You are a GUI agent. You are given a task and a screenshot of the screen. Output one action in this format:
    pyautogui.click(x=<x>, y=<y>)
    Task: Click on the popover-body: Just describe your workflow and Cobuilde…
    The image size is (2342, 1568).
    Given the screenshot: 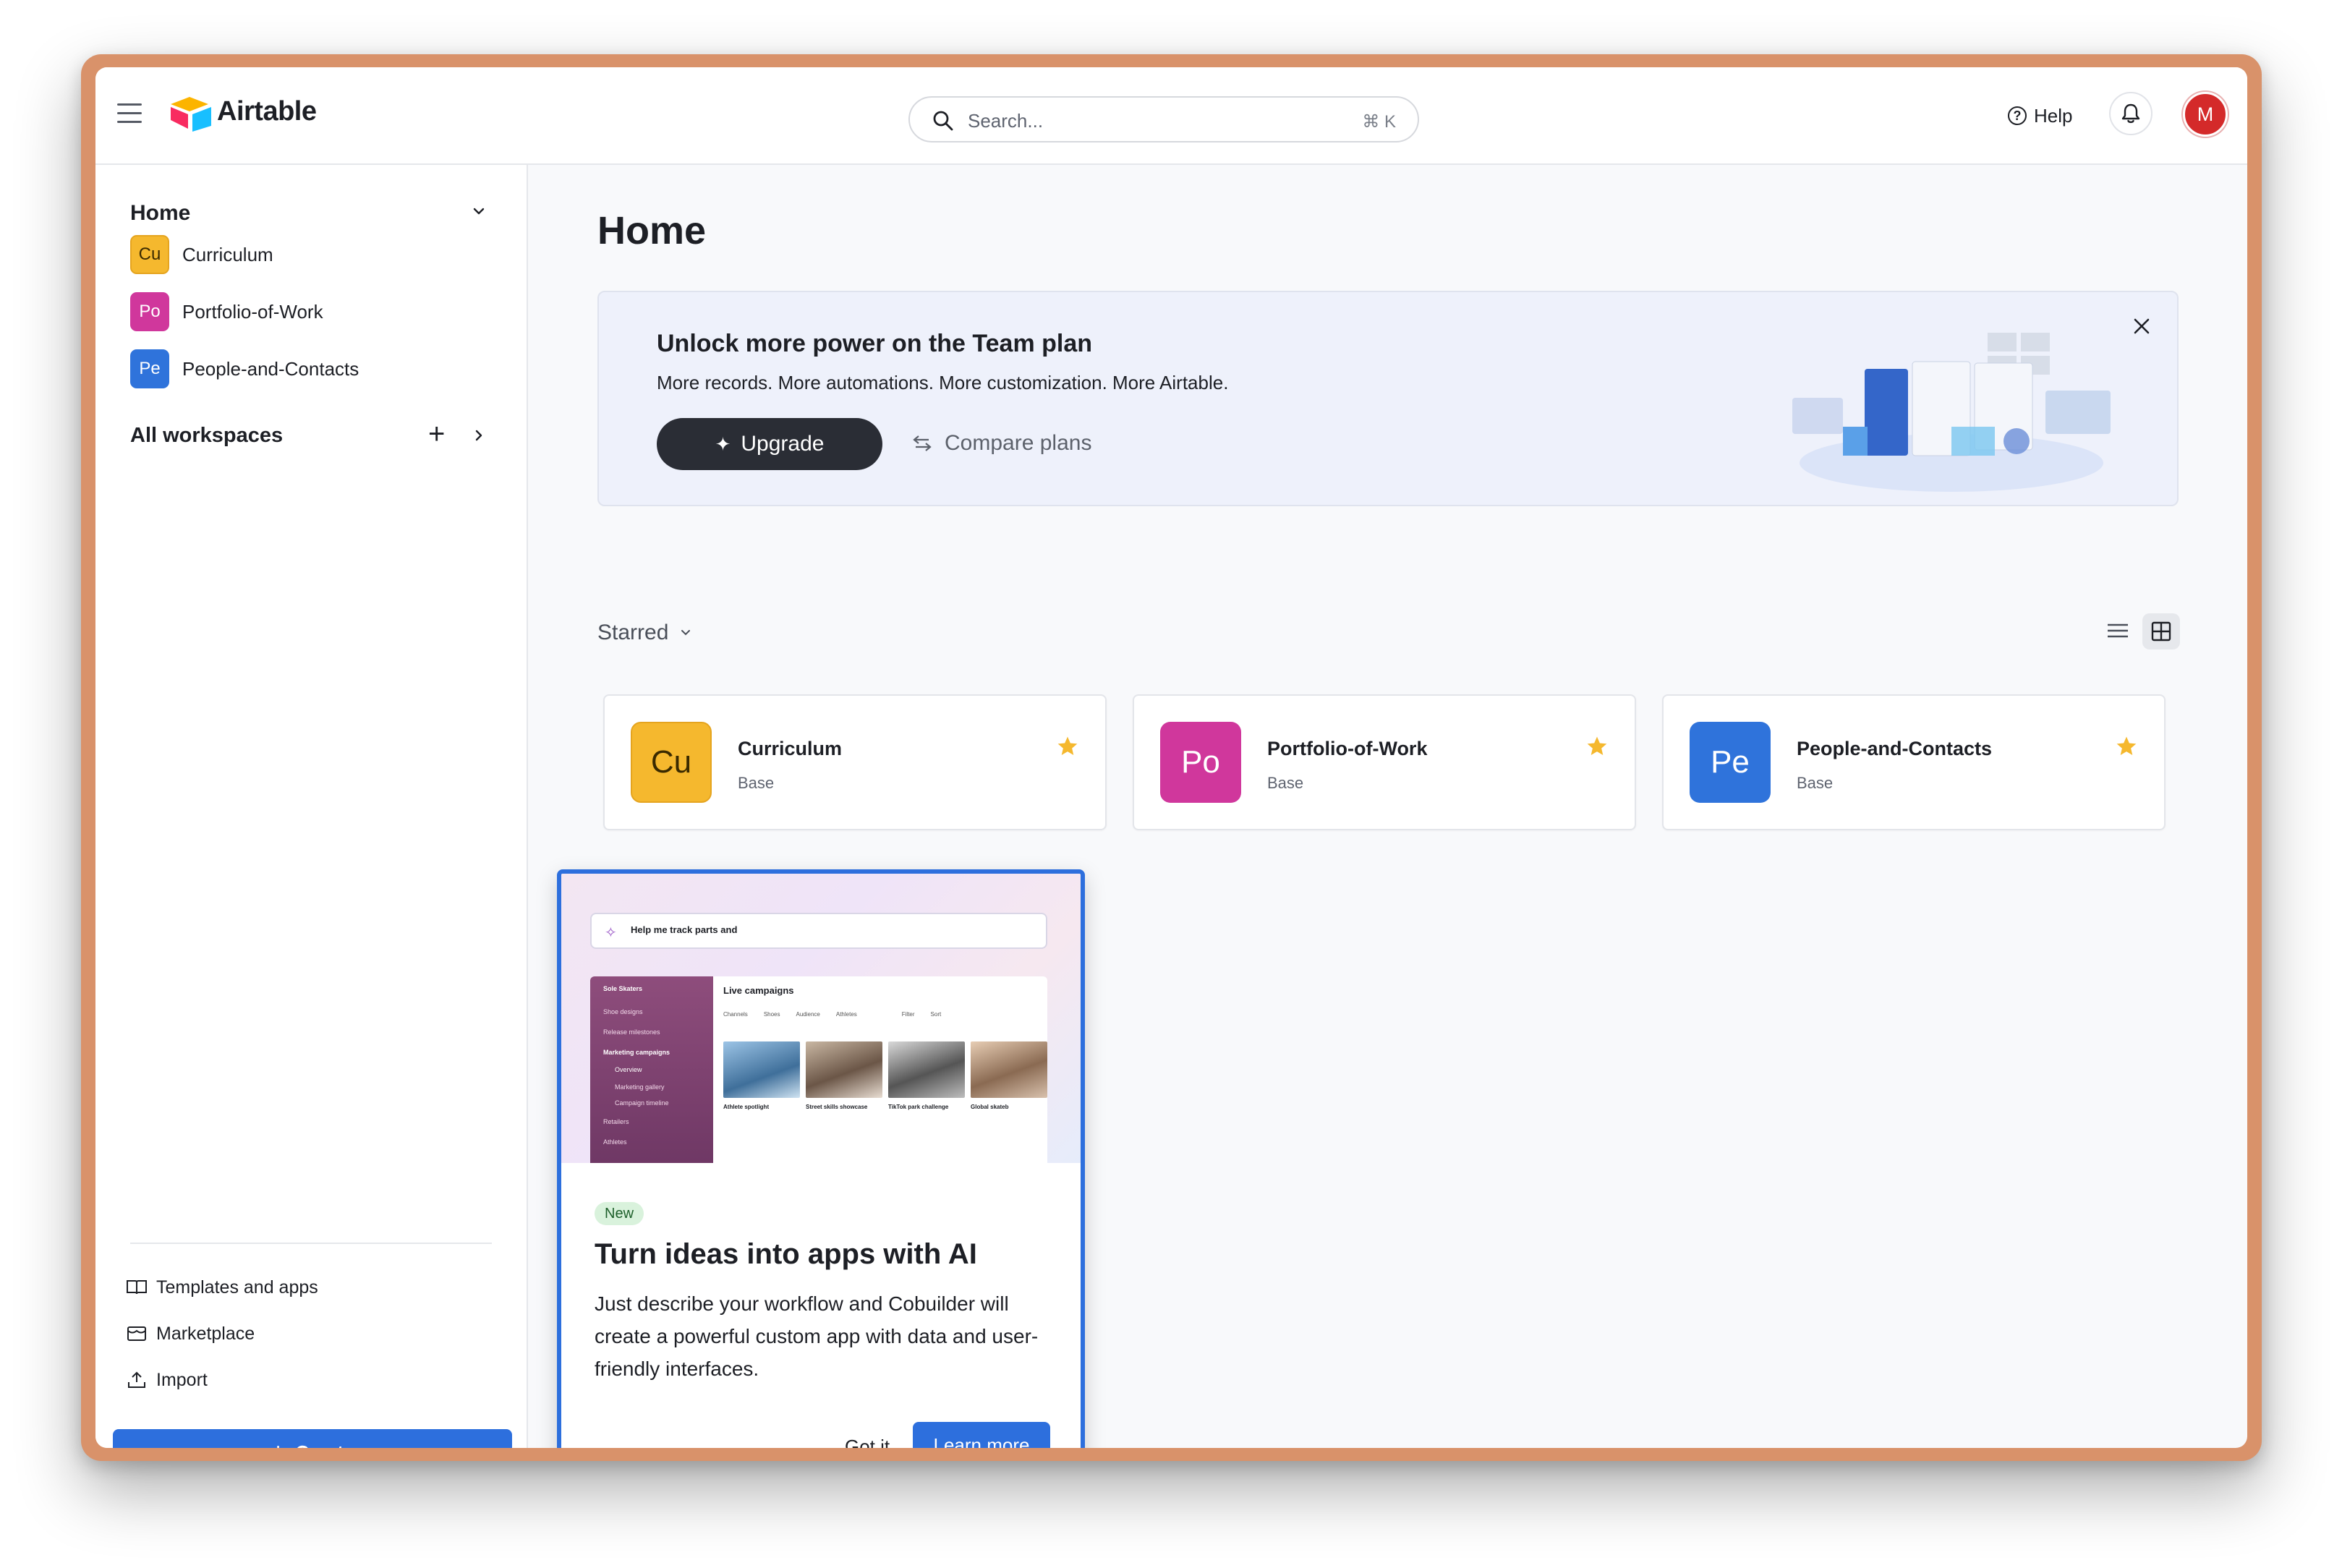 What is the action you would take?
    pyautogui.click(x=817, y=1336)
    